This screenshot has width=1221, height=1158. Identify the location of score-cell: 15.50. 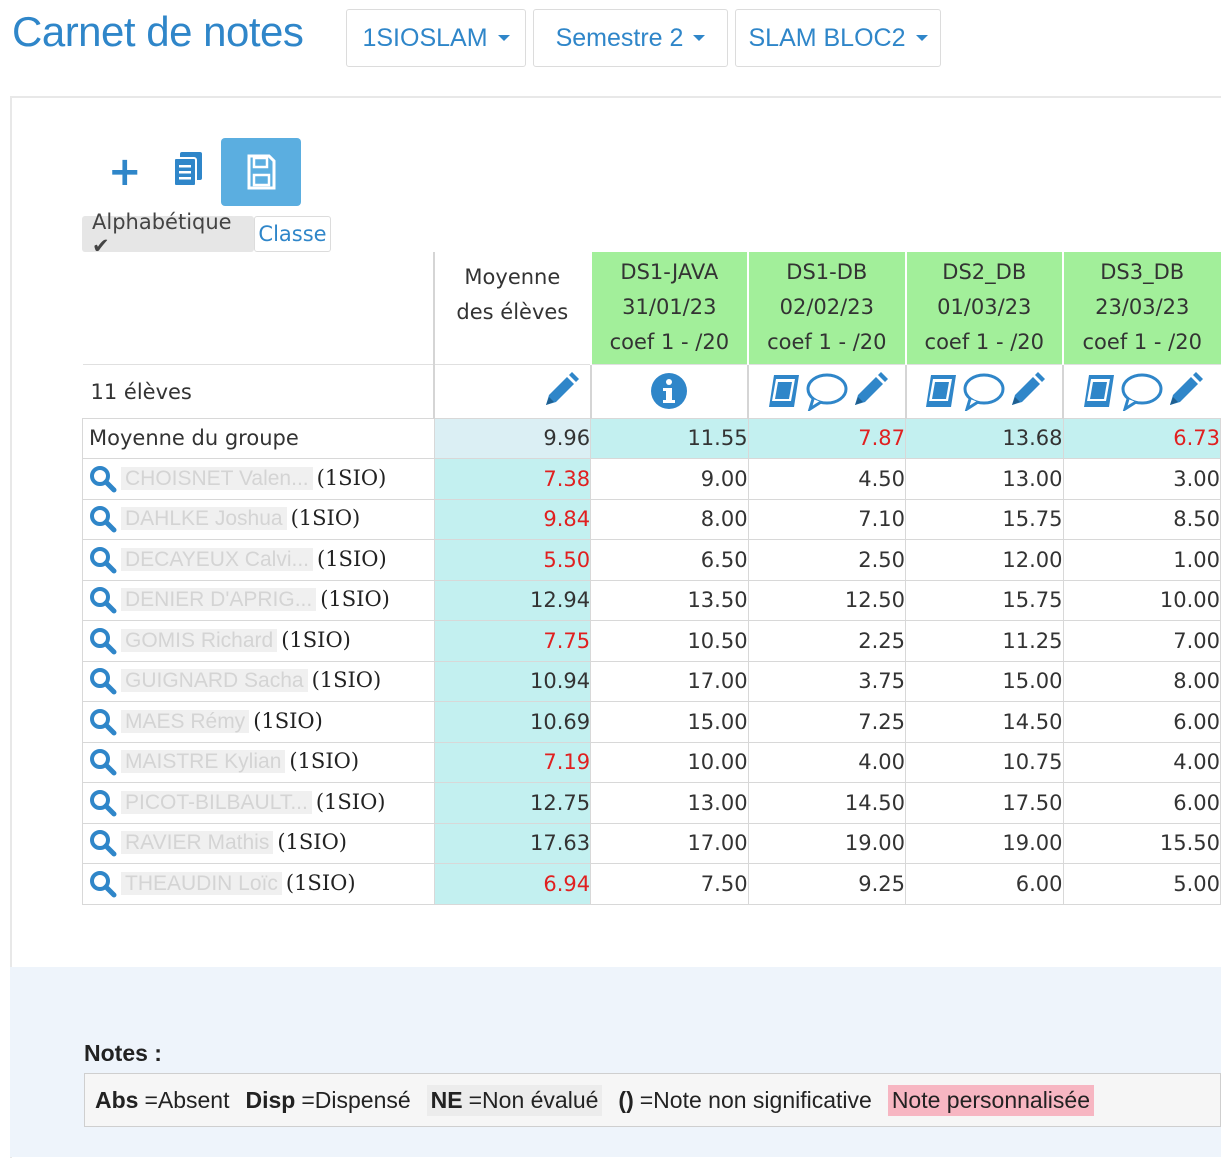
(1141, 843).